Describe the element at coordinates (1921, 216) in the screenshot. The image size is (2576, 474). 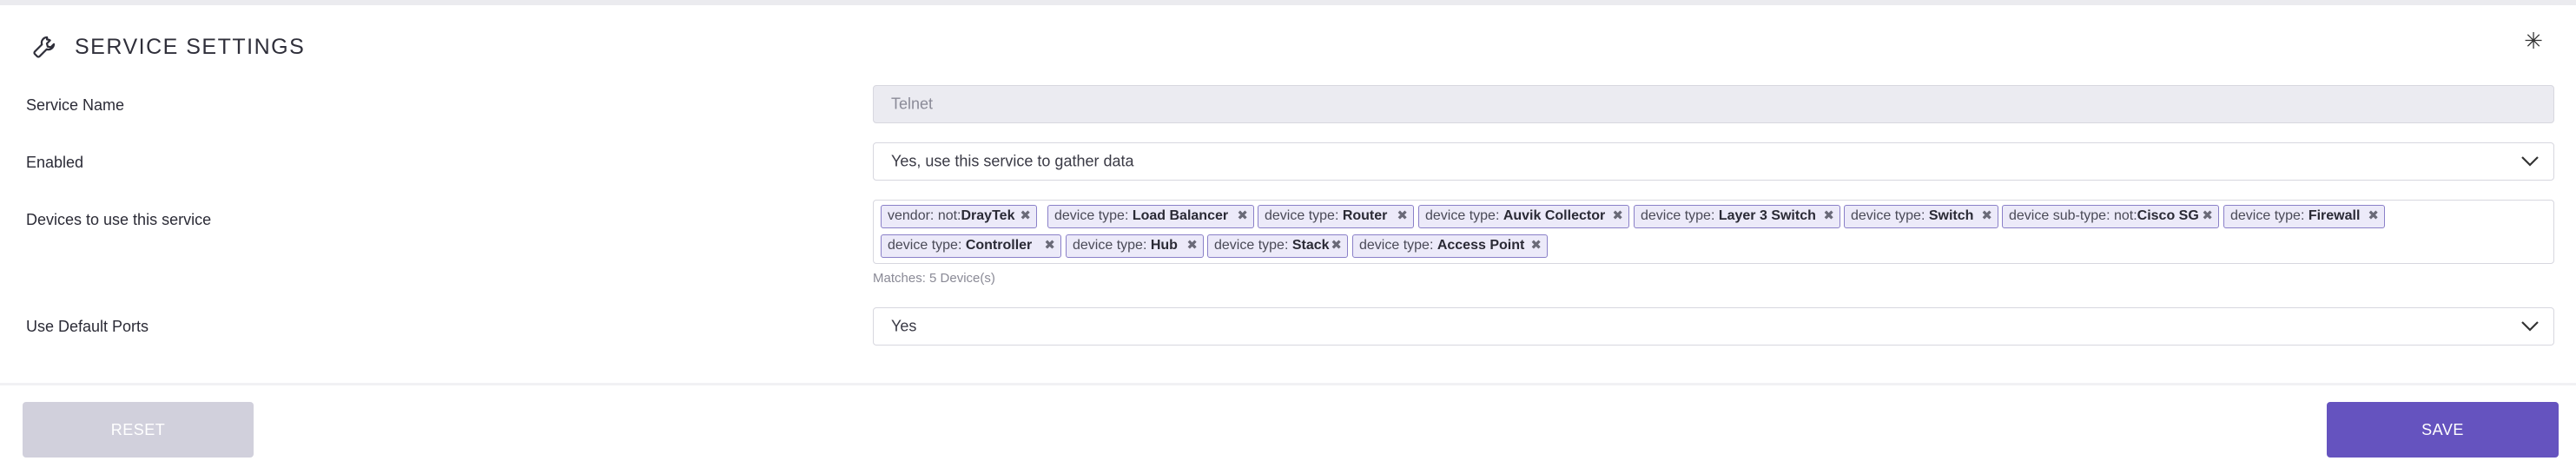
I see `device-tag: device type: Switch ✖` at that location.